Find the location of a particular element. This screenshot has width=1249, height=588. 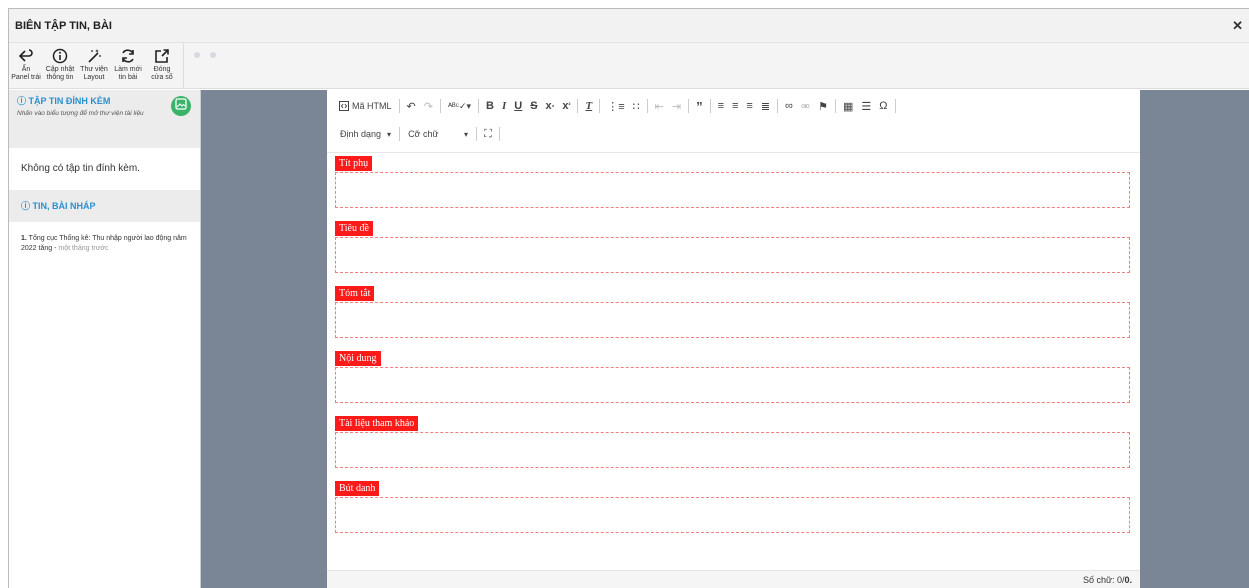

summary-input is located at coordinates (732, 320).